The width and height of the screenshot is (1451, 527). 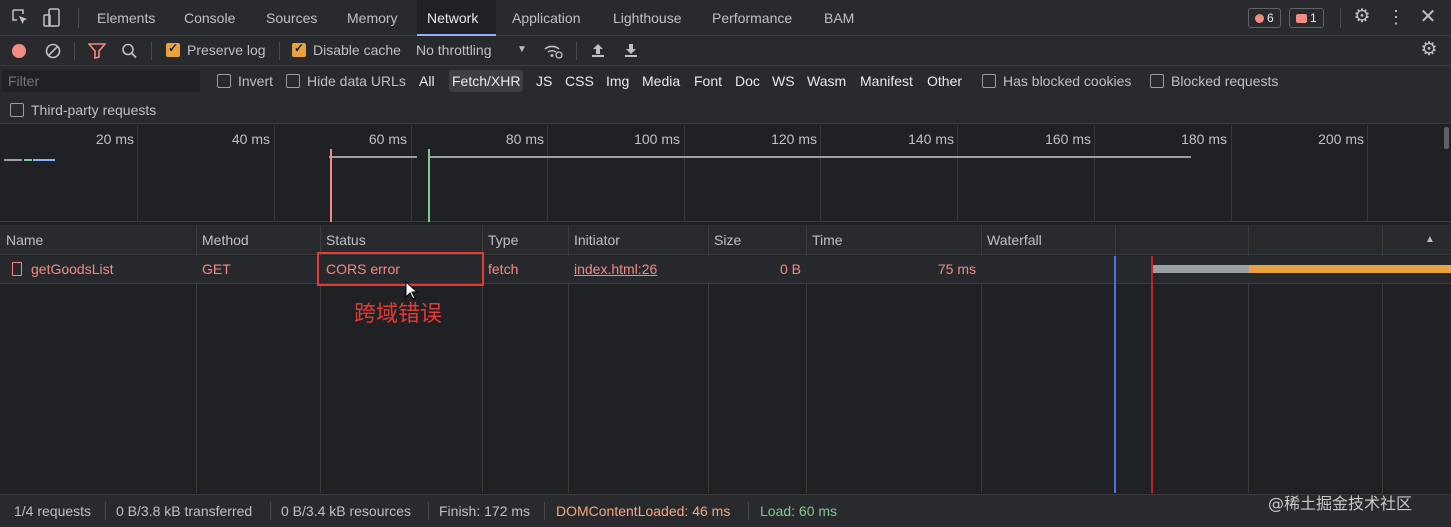 What do you see at coordinates (1396, 17) in the screenshot?
I see `more-options-icon: ⋮` at bounding box center [1396, 17].